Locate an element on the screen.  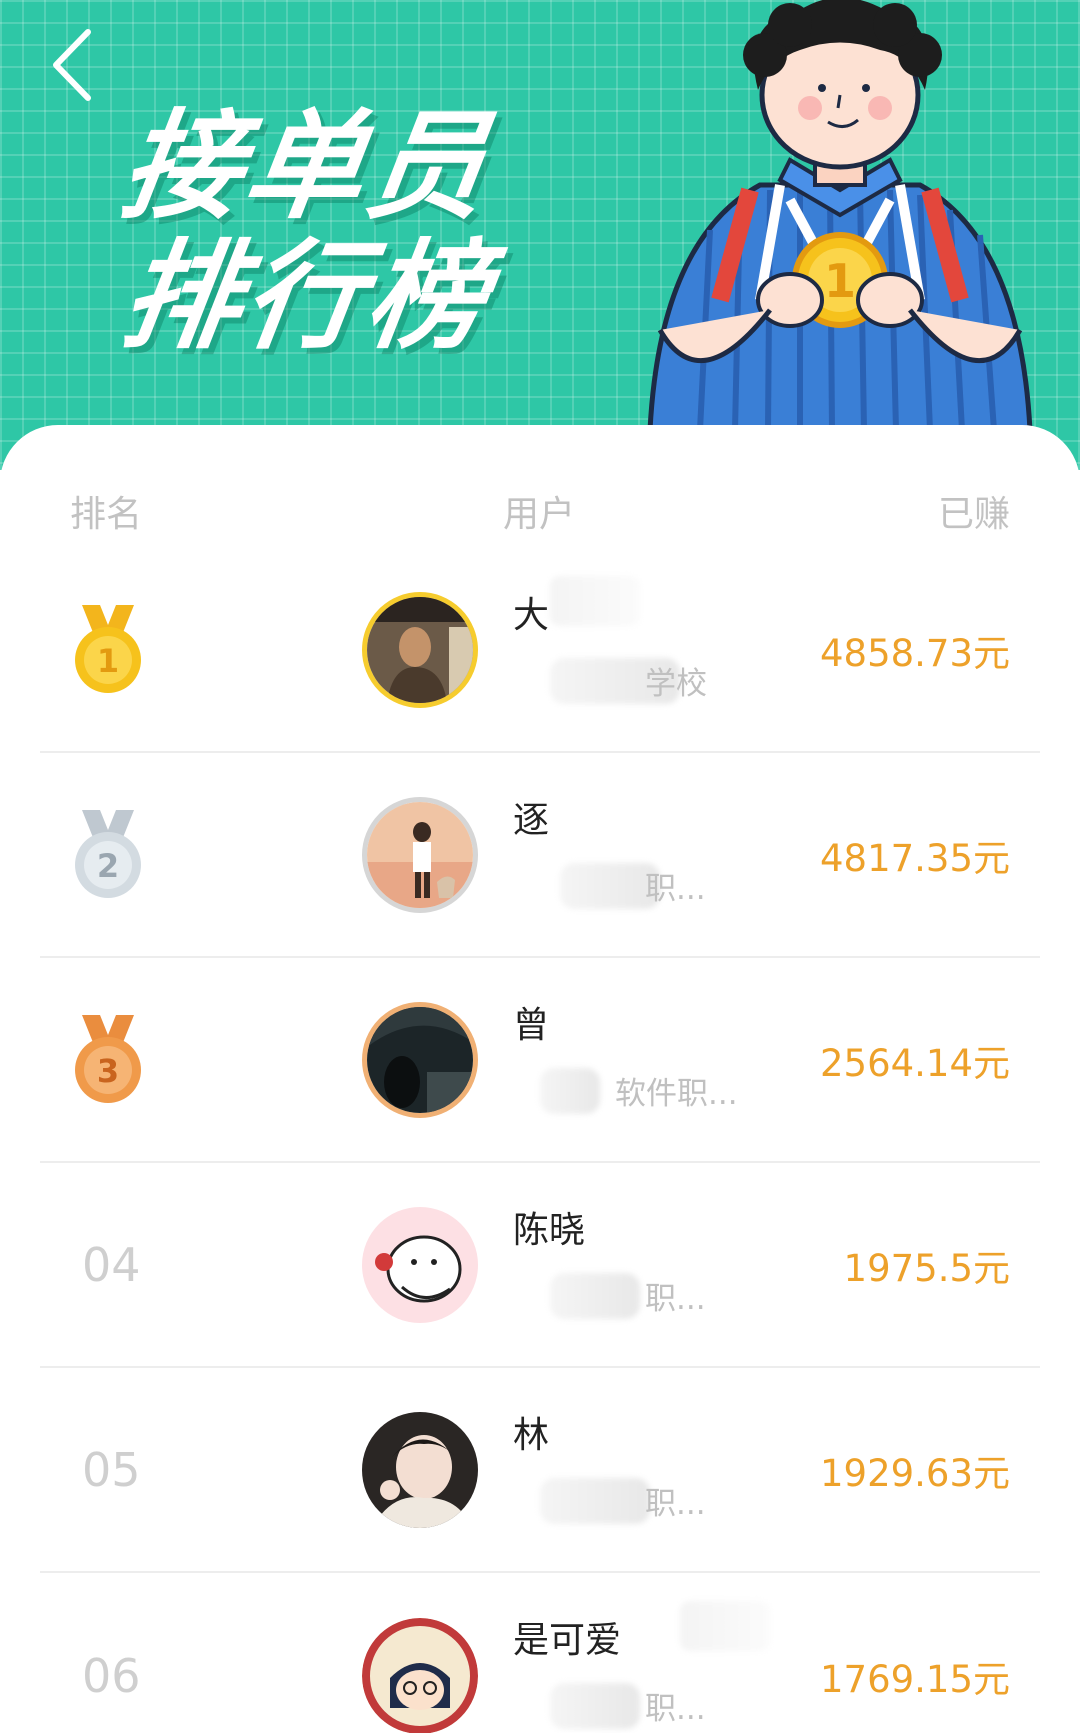
rank-number: 04 is located at coordinates (111, 1264).